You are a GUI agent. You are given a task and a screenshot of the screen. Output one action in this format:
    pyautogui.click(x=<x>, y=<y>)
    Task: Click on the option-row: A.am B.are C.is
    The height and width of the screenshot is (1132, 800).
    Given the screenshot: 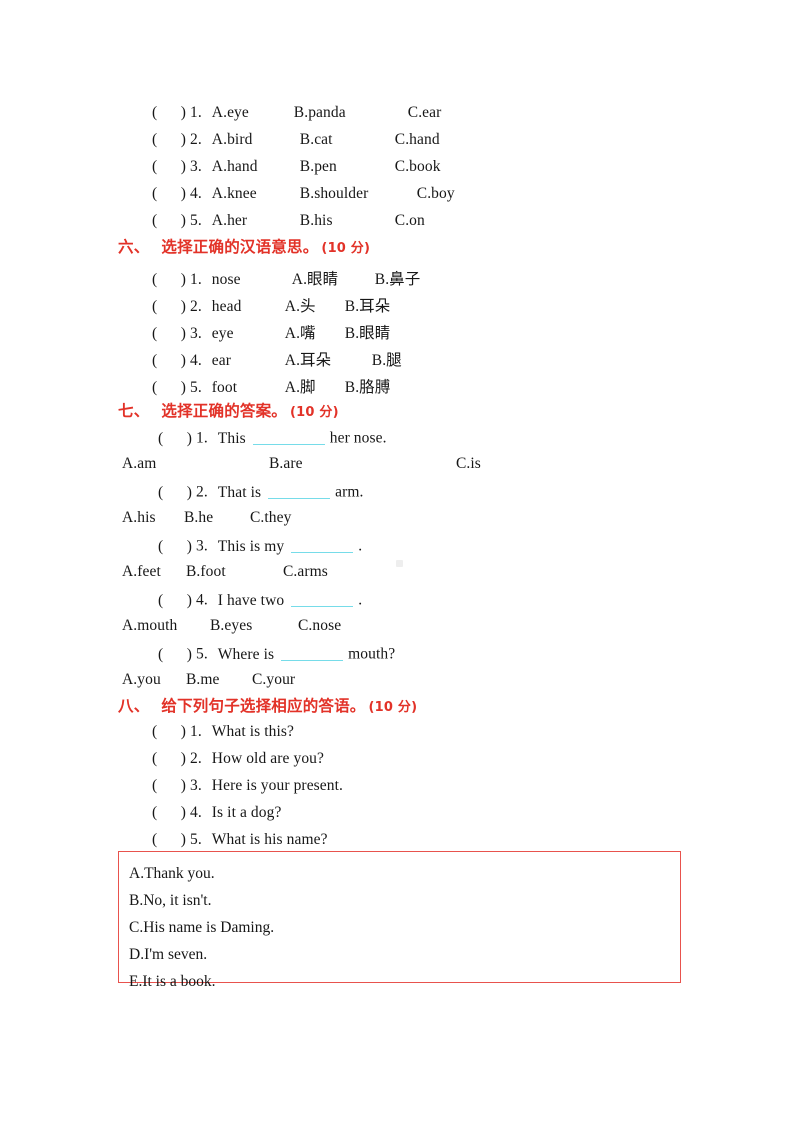 What is the action you would take?
    pyautogui.click(x=301, y=464)
    